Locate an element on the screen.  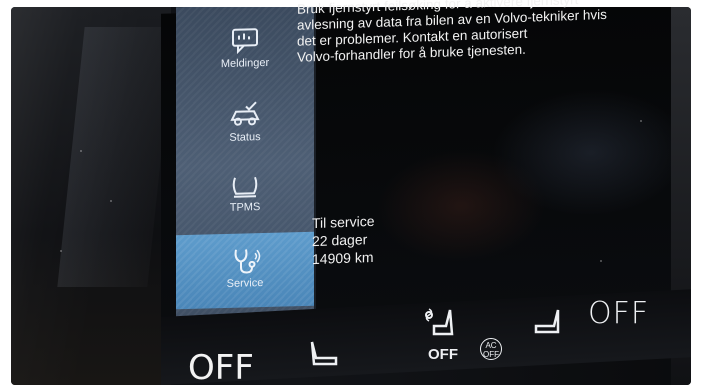
car-status-icon is located at coordinates (245, 113).